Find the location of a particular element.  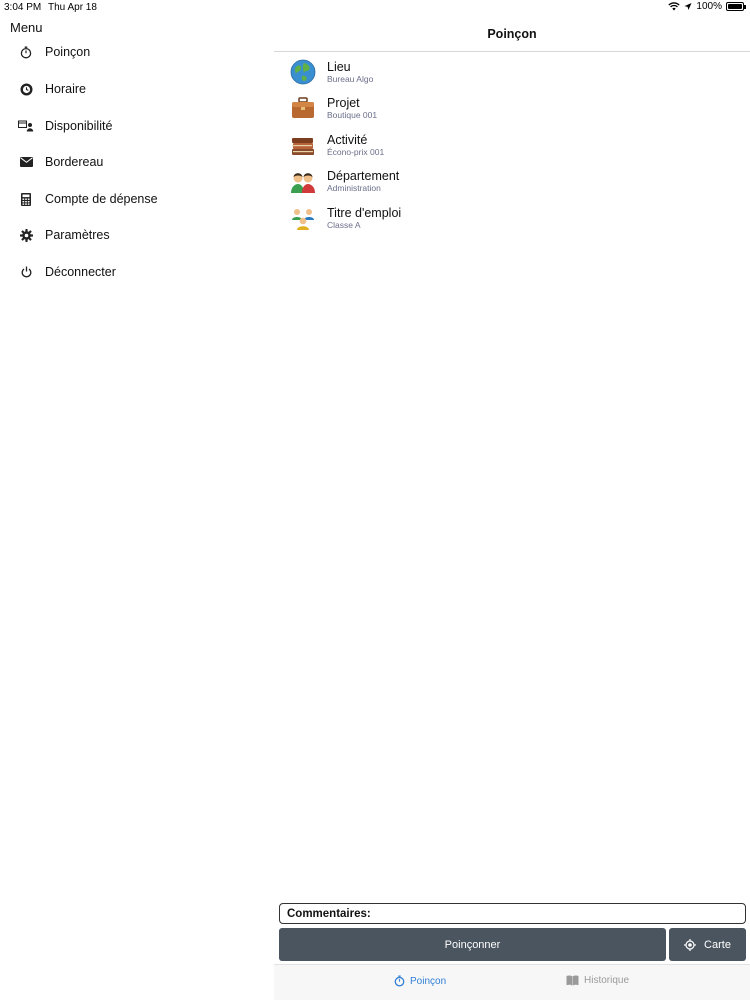

briefcase-icon is located at coordinates (303, 107).